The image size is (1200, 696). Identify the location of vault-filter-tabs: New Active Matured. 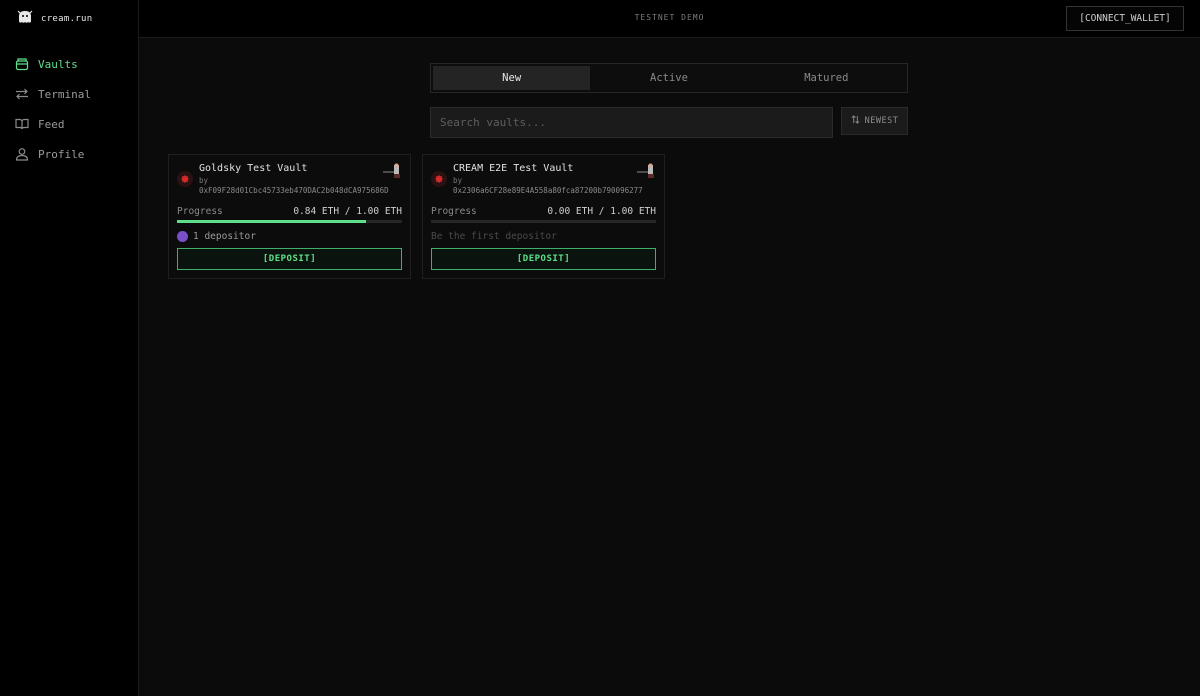
(669, 78).